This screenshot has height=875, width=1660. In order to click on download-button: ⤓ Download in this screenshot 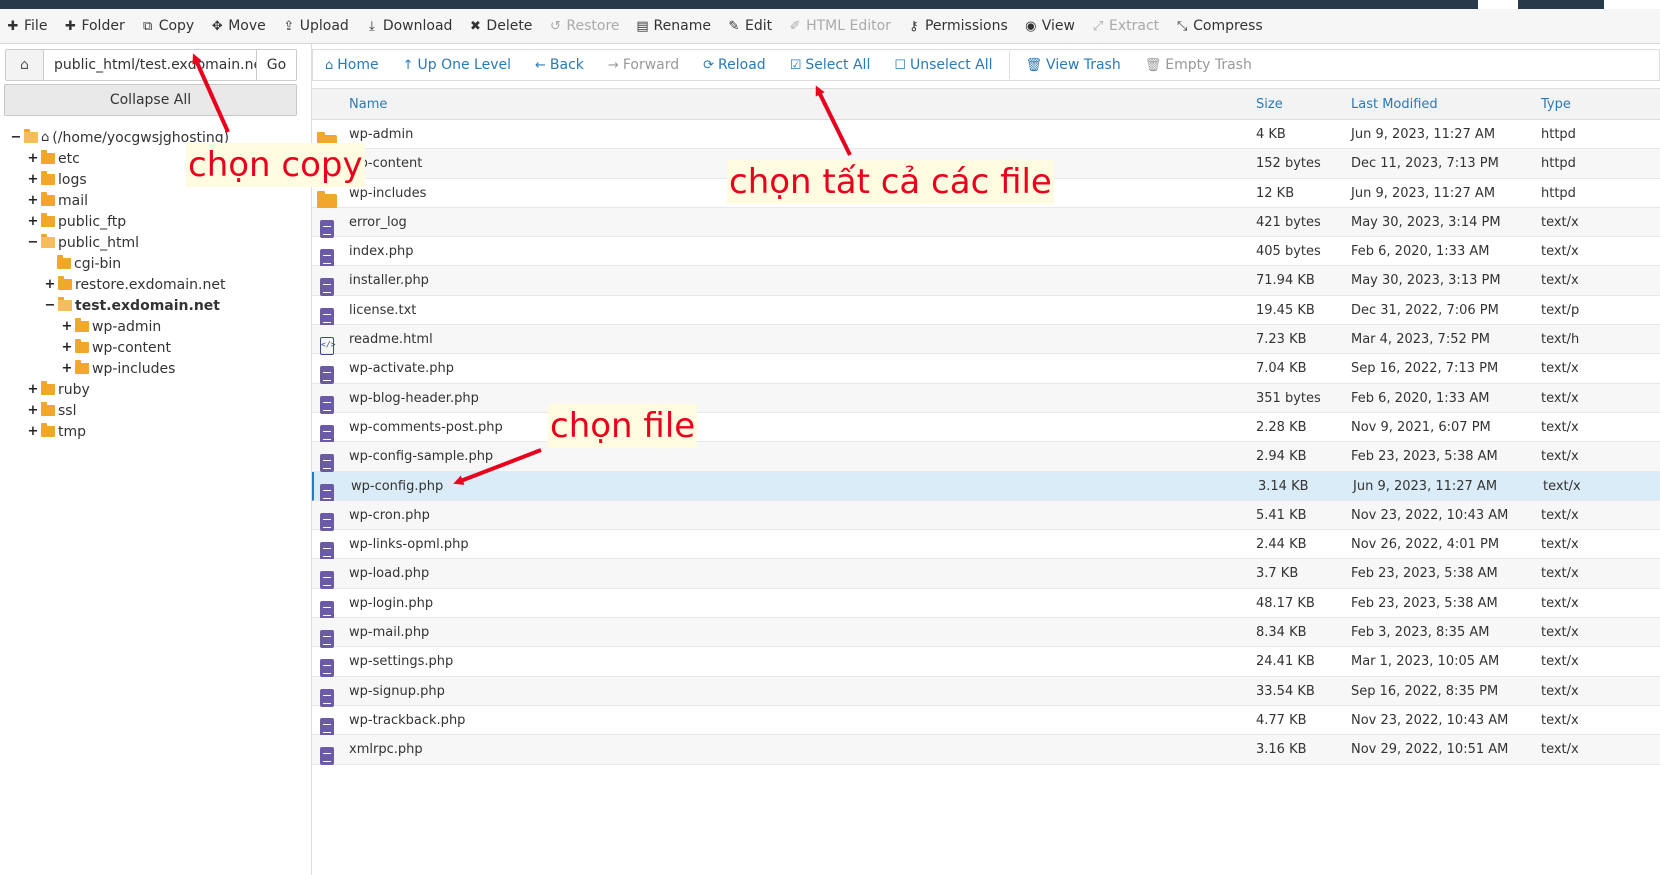, I will do `click(408, 26)`.